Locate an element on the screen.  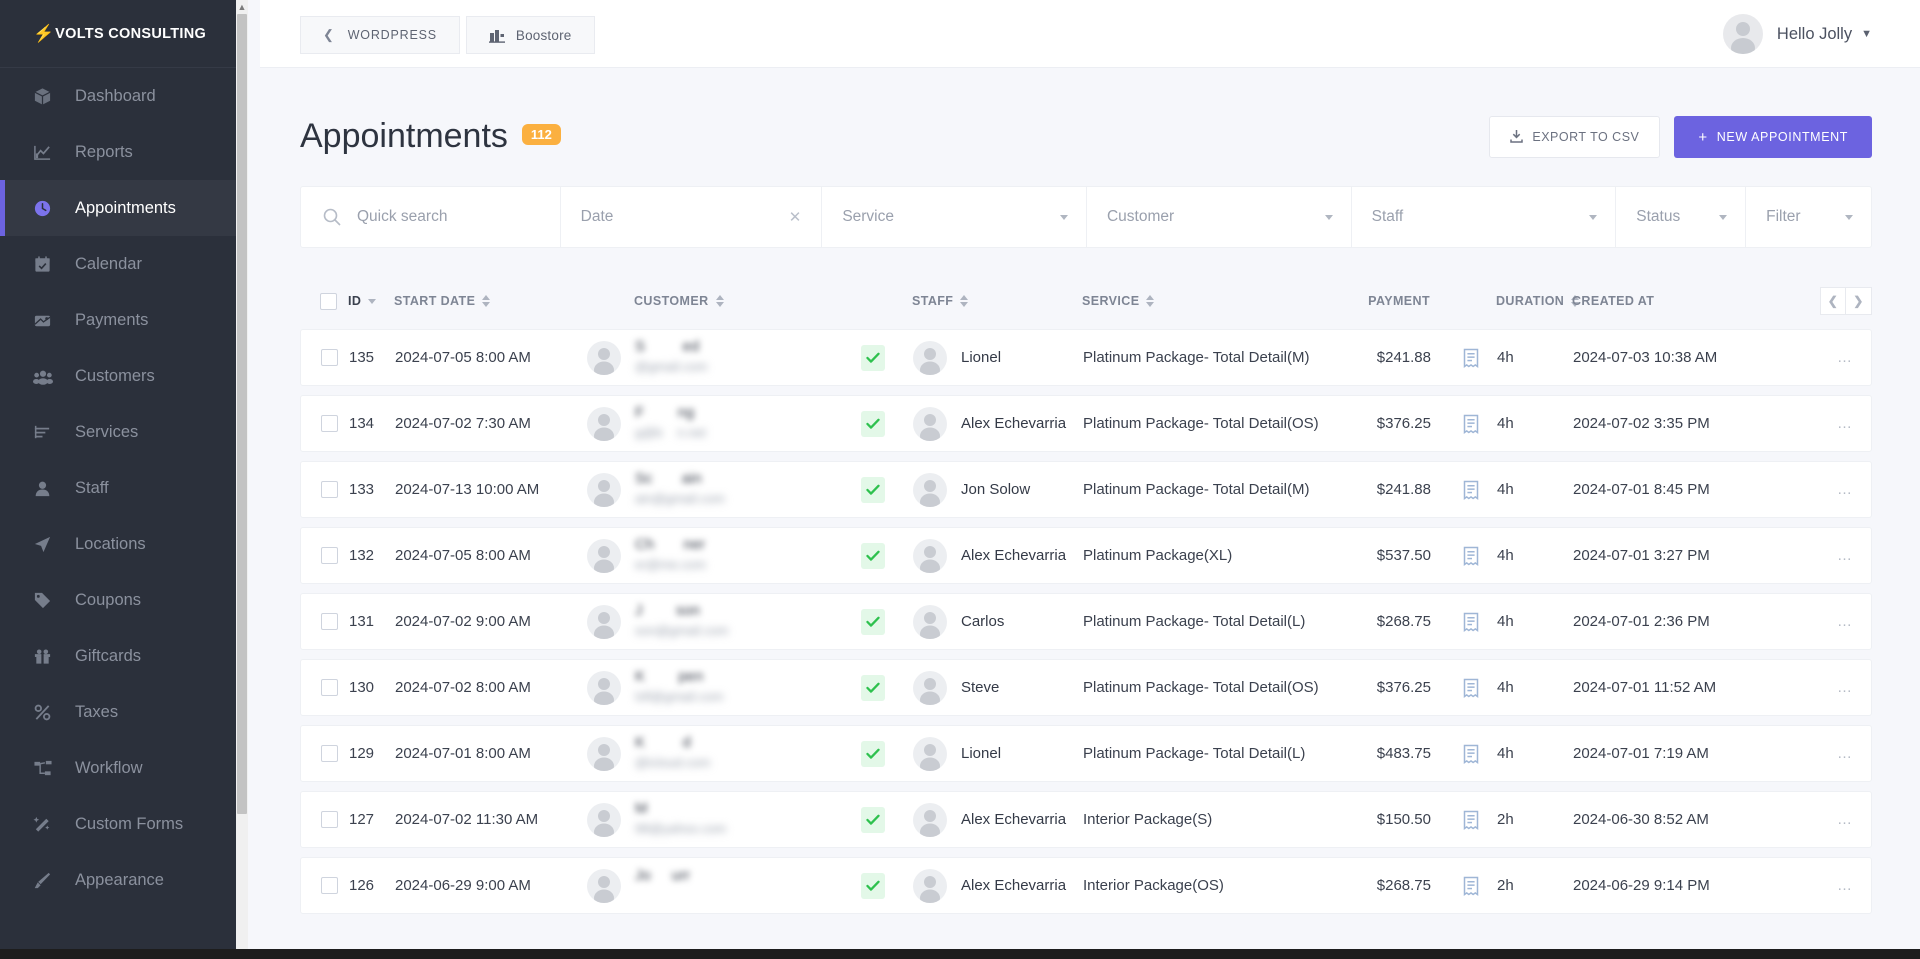
sidebar-item-customers: Customers is located at coordinates (124, 376).